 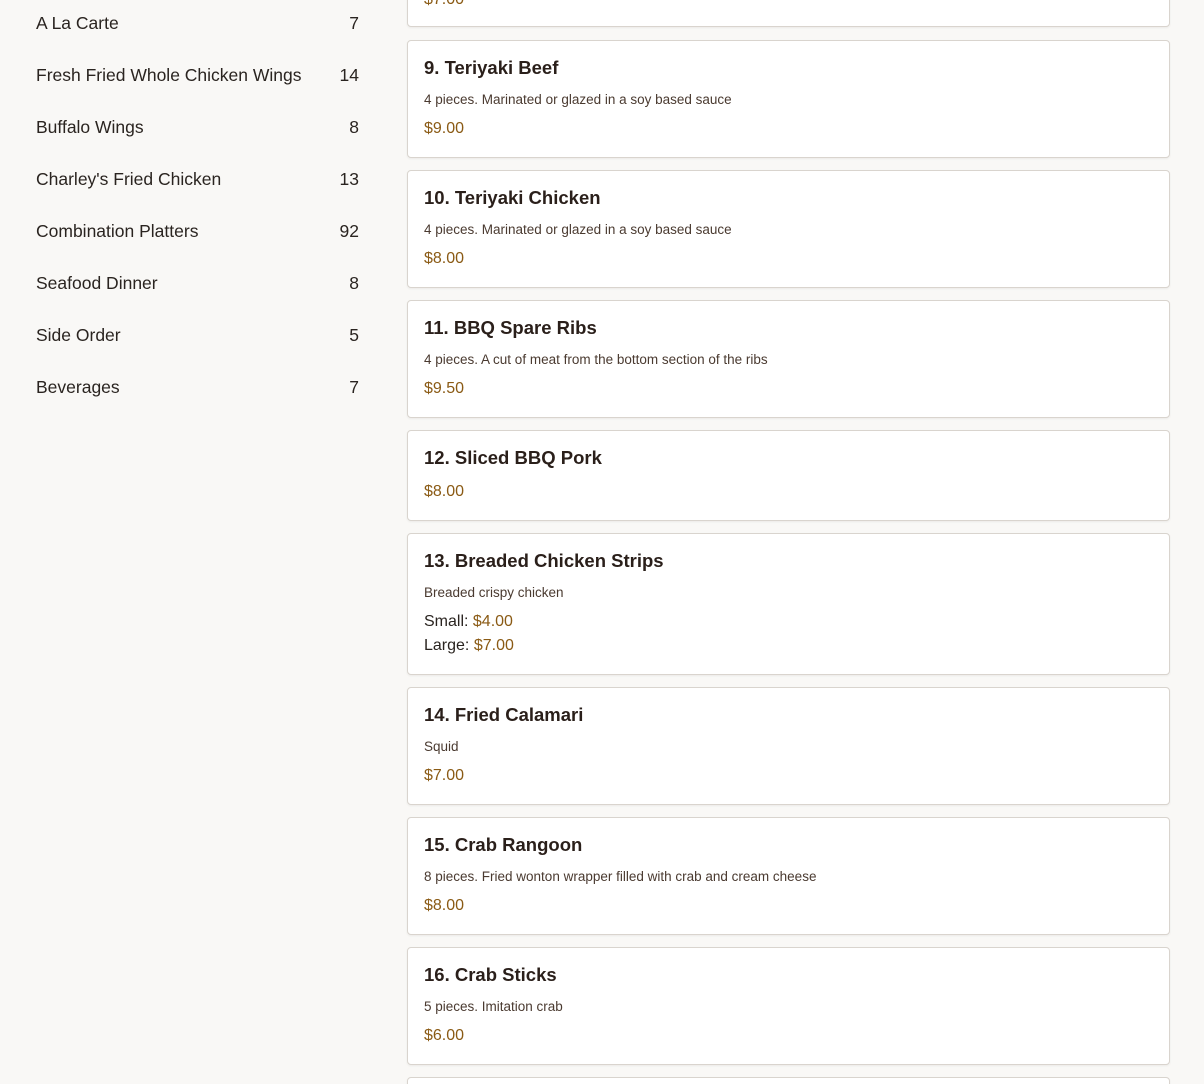 I want to click on category-label: Seafood Dinner, so click(x=97, y=282).